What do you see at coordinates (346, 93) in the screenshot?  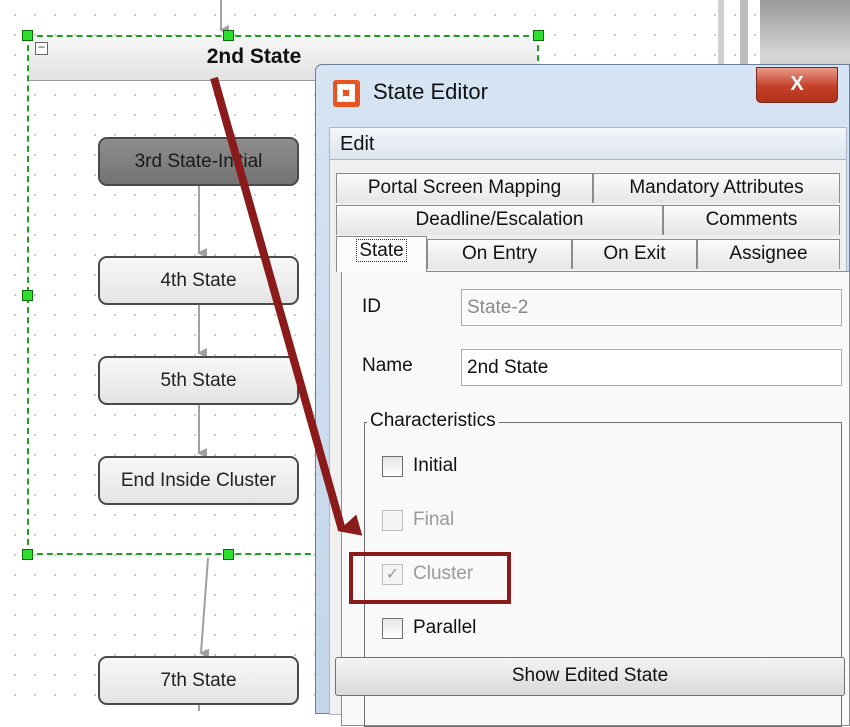 I see `app-logo-icon` at bounding box center [346, 93].